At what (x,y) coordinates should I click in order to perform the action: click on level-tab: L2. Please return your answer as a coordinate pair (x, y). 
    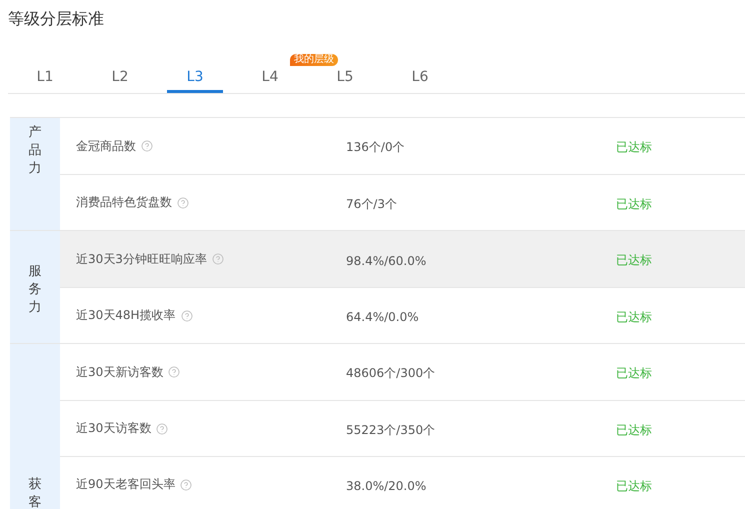
    Looking at the image, I should click on (120, 79).